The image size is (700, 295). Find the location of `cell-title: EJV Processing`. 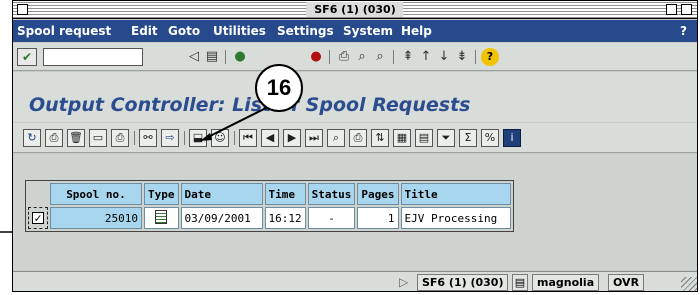

cell-title: EJV Processing is located at coordinates (455, 218).